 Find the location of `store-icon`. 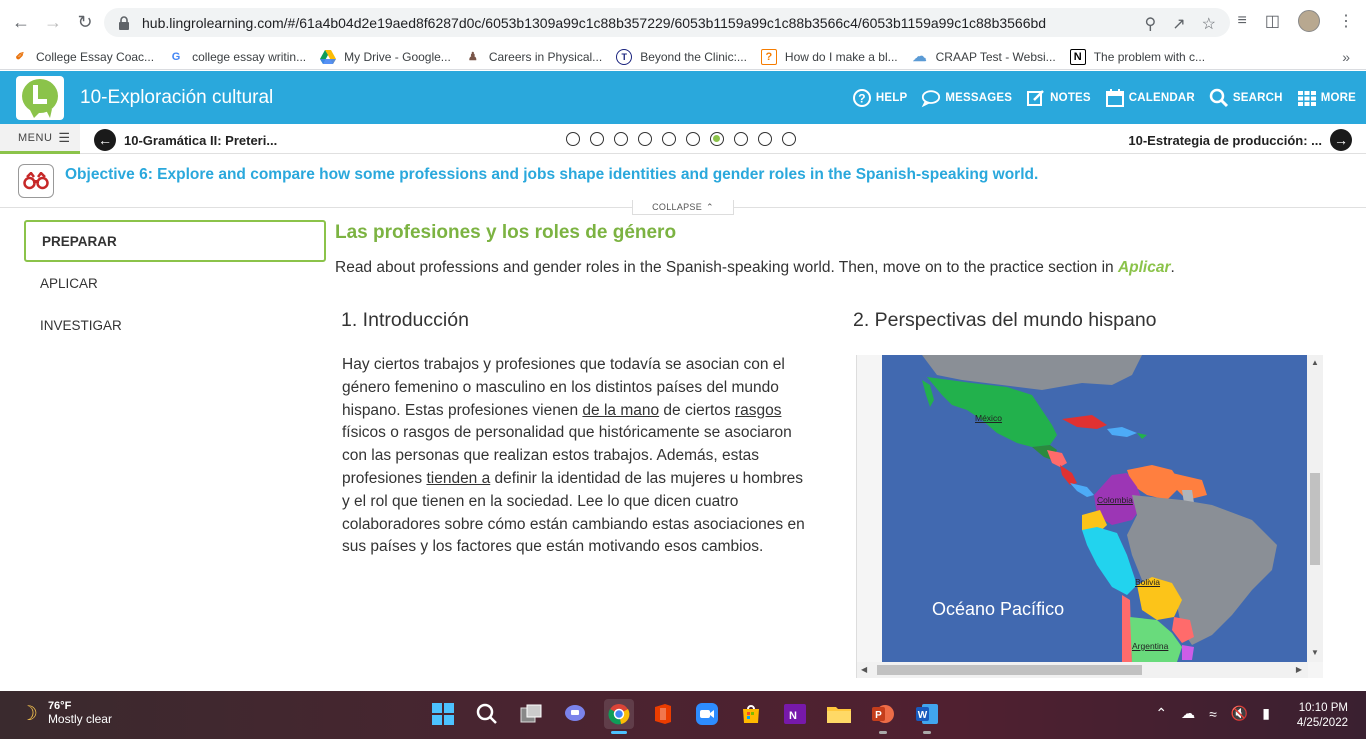

store-icon is located at coordinates (751, 714).